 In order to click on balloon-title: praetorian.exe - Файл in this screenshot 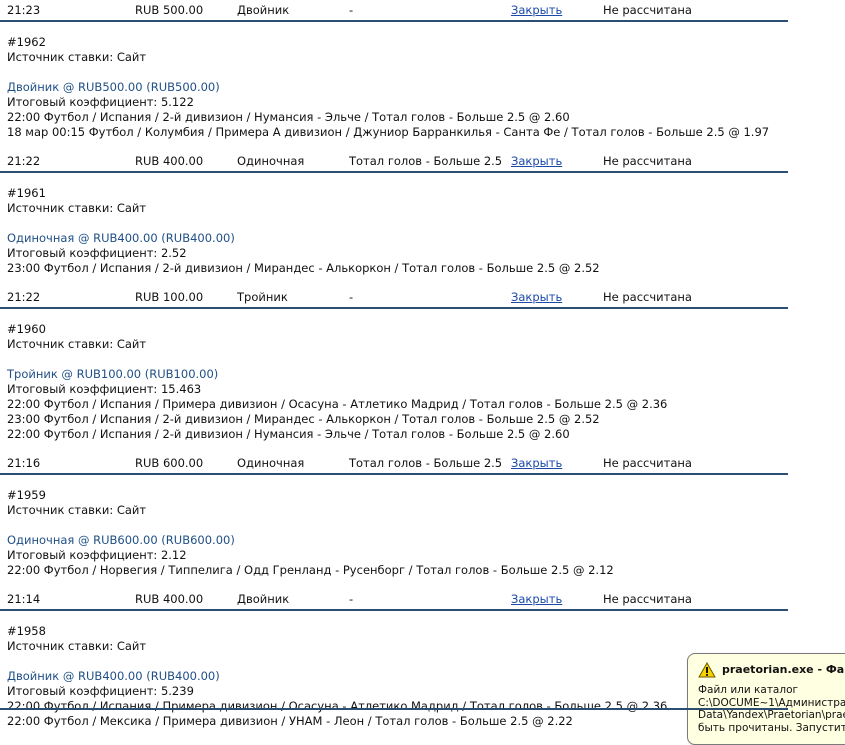, I will do `click(783, 669)`.